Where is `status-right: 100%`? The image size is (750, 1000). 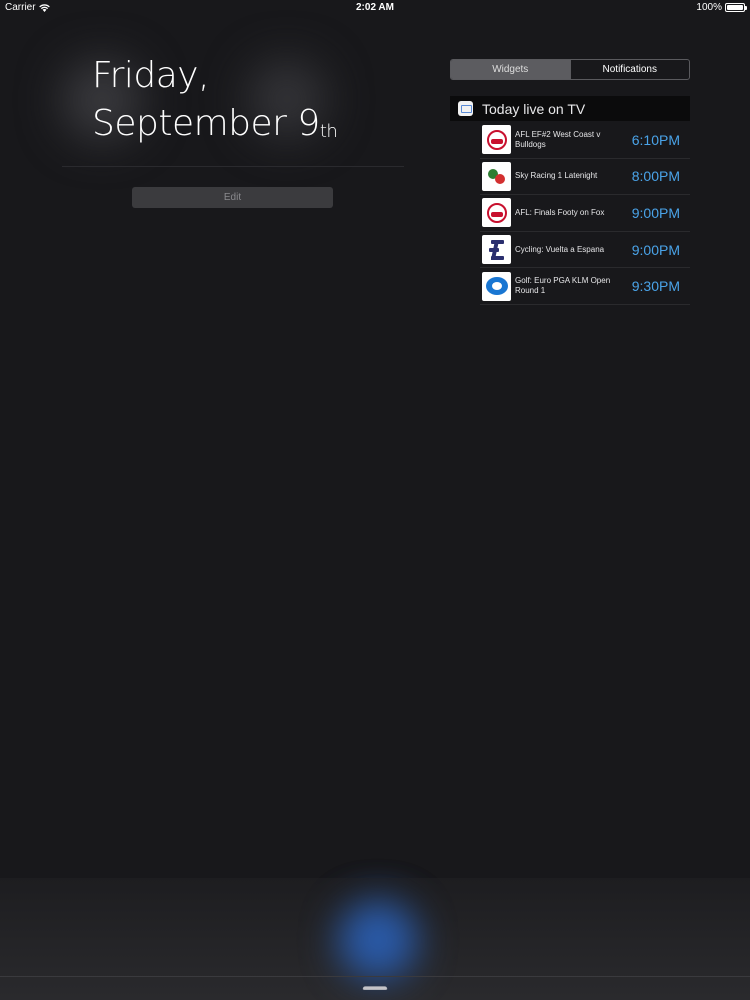
status-right: 100% is located at coordinates (721, 7).